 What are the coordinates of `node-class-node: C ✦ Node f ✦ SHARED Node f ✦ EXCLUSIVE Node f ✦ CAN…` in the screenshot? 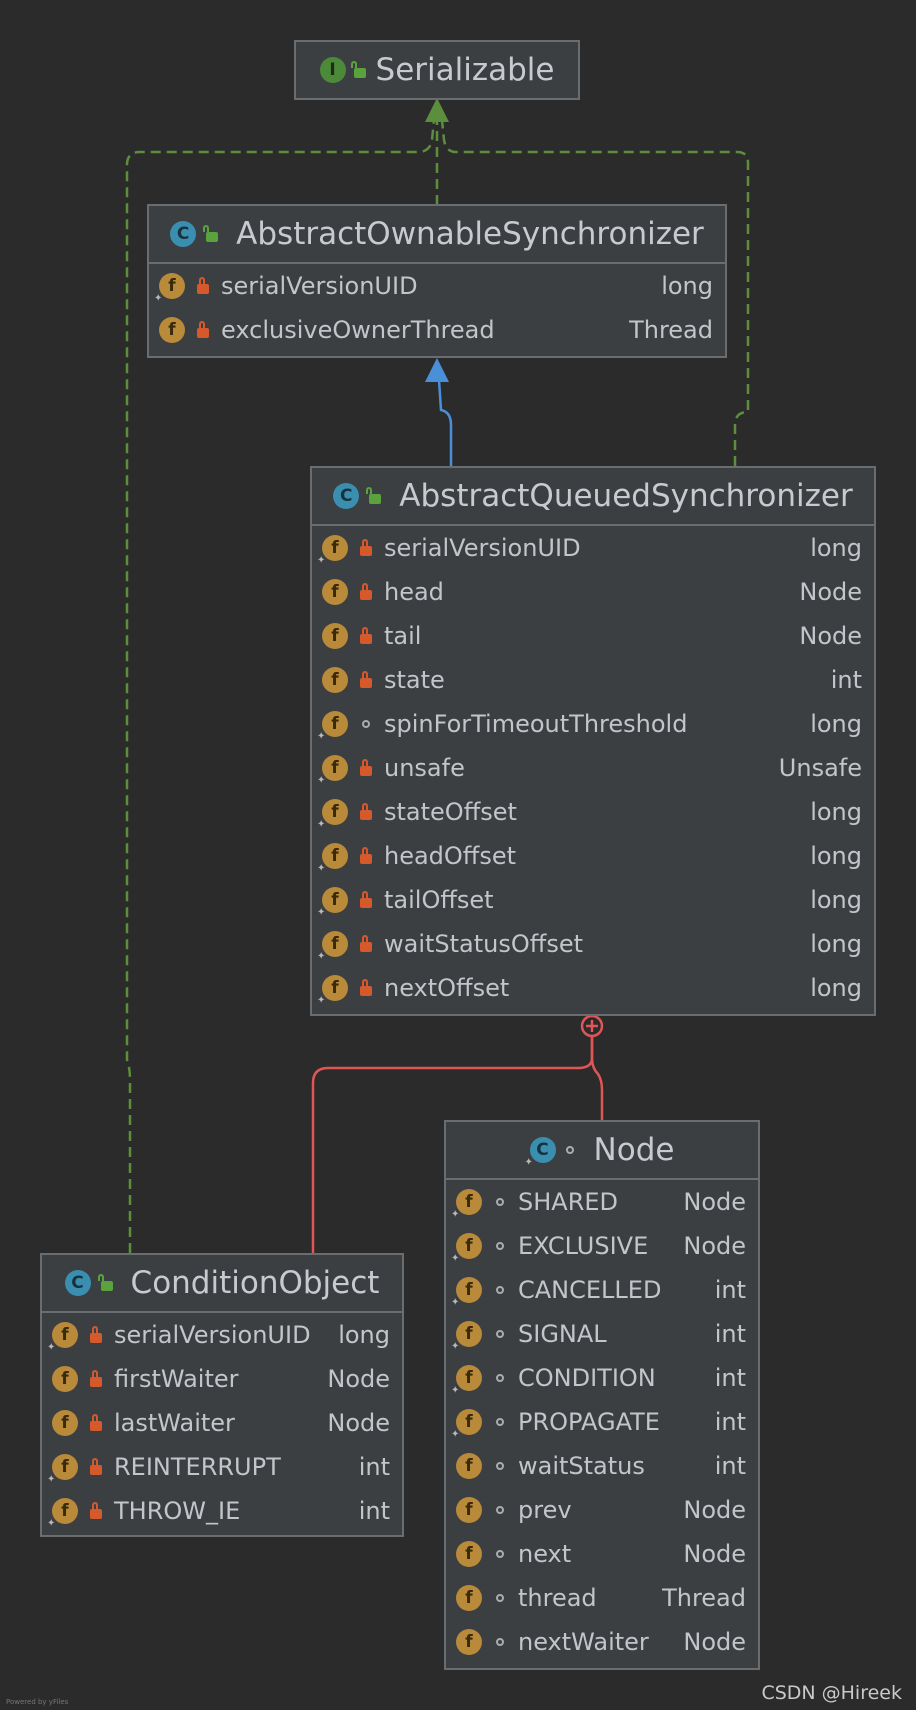 It's located at (602, 1395).